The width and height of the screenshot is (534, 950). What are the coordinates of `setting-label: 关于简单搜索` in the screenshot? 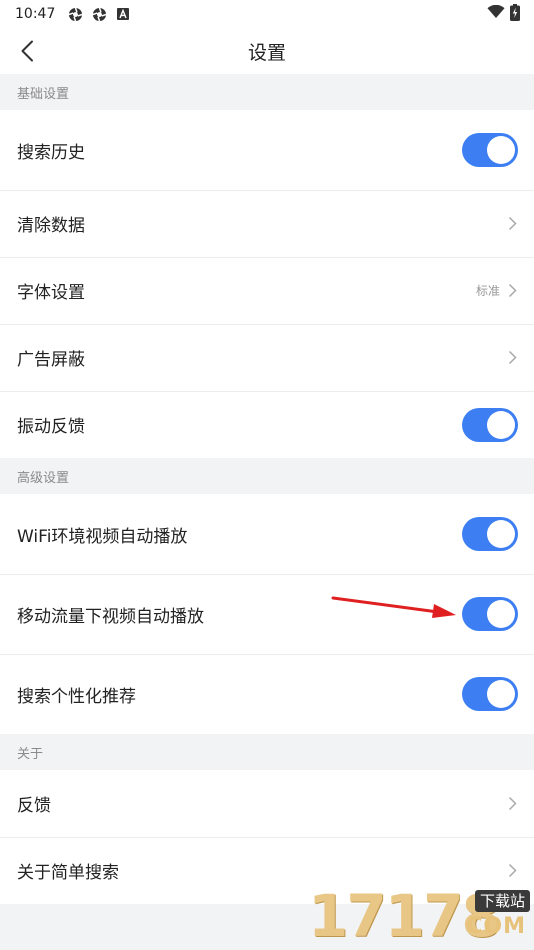 It's located at (68, 873).